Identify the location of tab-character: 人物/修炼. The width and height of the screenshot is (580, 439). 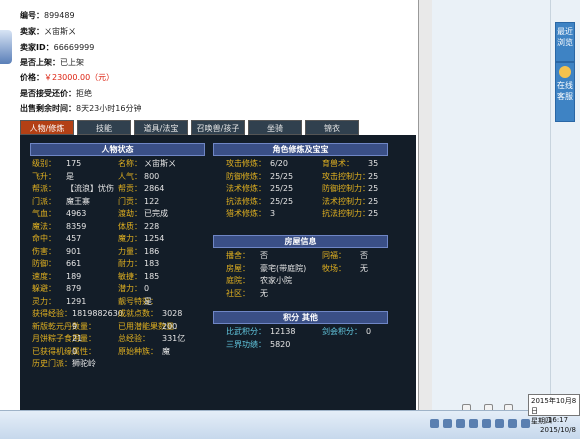
(47, 127).